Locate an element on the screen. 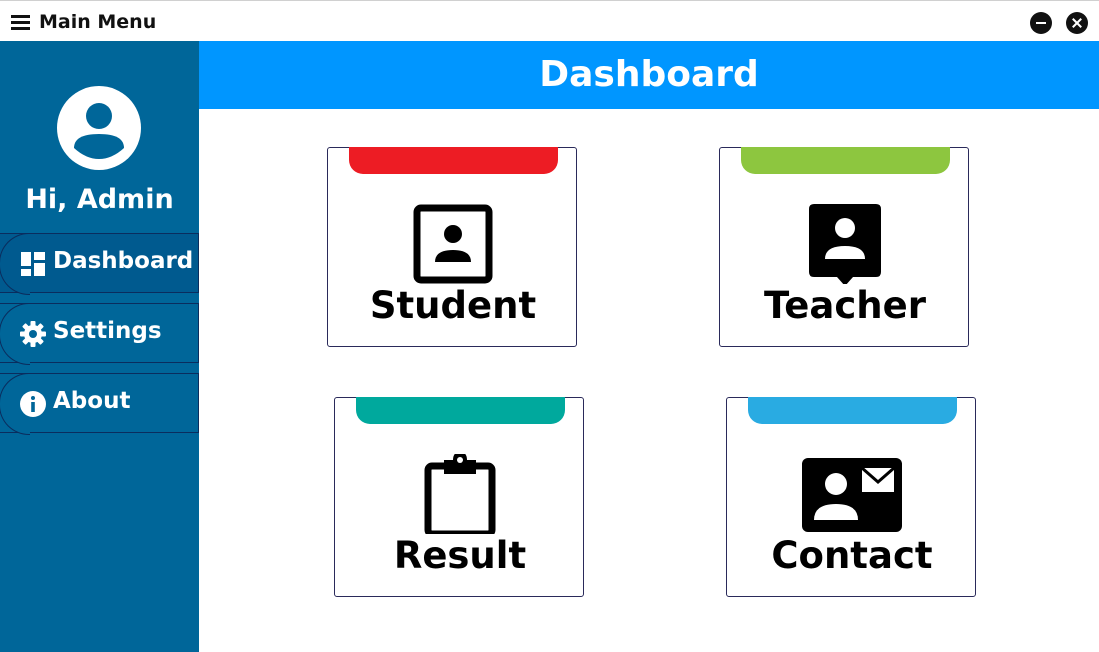  student-portrait-icon is located at coordinates (453, 244).